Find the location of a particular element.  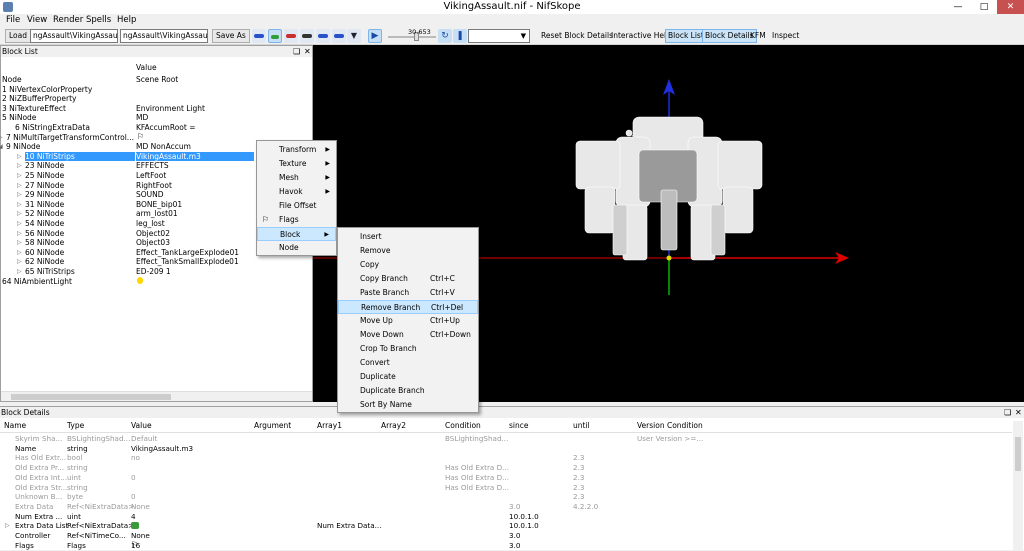

tree-item-value: BONE_bip01 is located at coordinates (159, 205).